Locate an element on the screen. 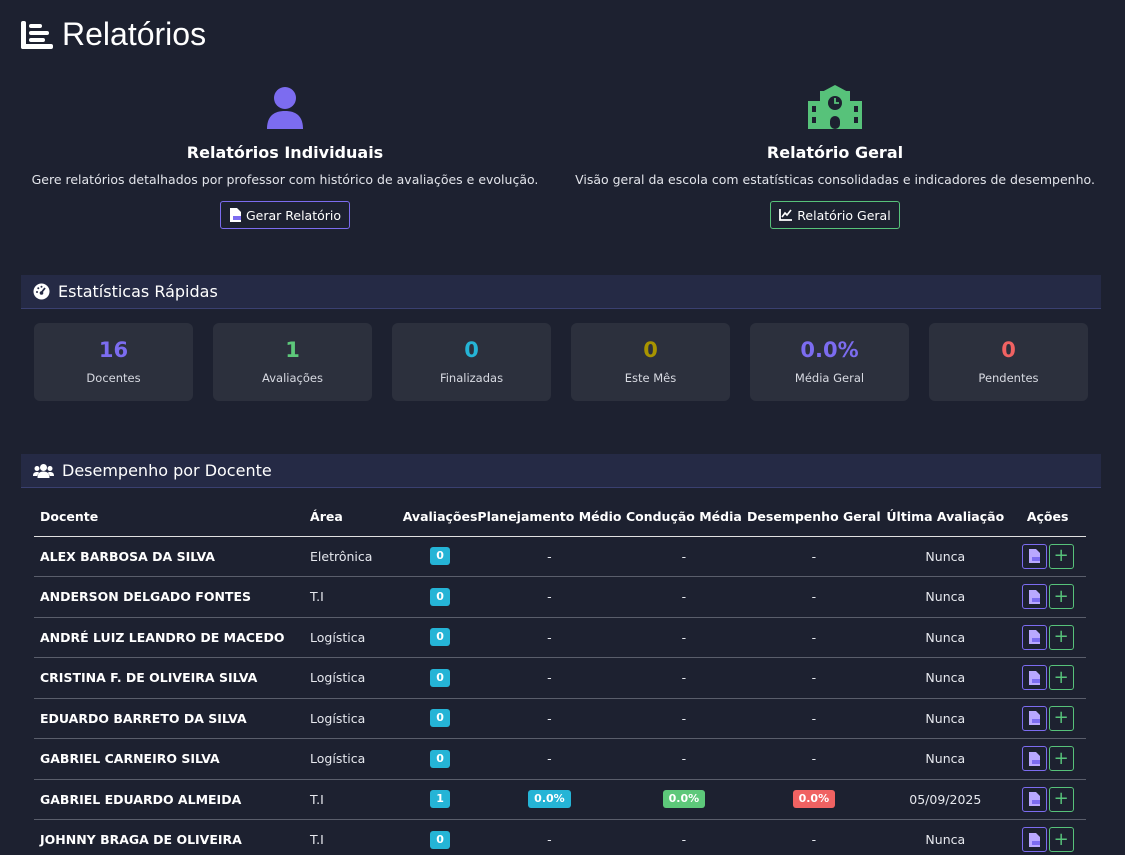 This screenshot has width=1125, height=855. column-header-conducao: Condução Média is located at coordinates (684, 517).